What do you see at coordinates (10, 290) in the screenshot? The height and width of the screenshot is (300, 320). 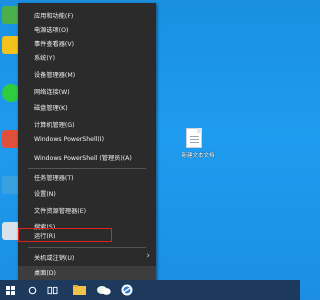 I see `windows-start-icon` at bounding box center [10, 290].